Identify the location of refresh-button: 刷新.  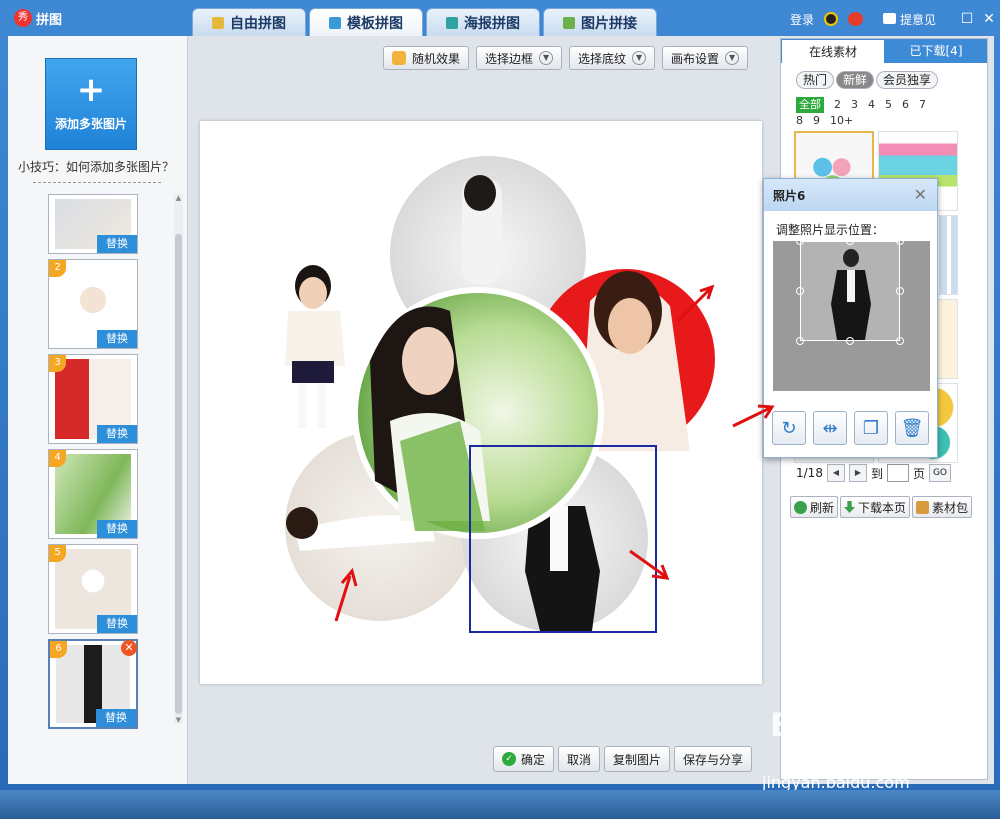
(814, 507).